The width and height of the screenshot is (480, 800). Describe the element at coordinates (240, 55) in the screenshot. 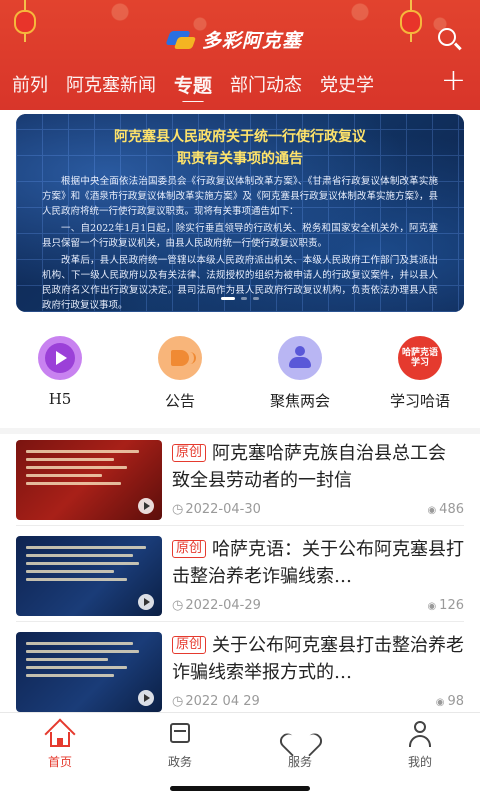

I see `app-header: 多彩阿克塞 前列 阿克塞新闻 专题 部门动态 党史学 +` at that location.